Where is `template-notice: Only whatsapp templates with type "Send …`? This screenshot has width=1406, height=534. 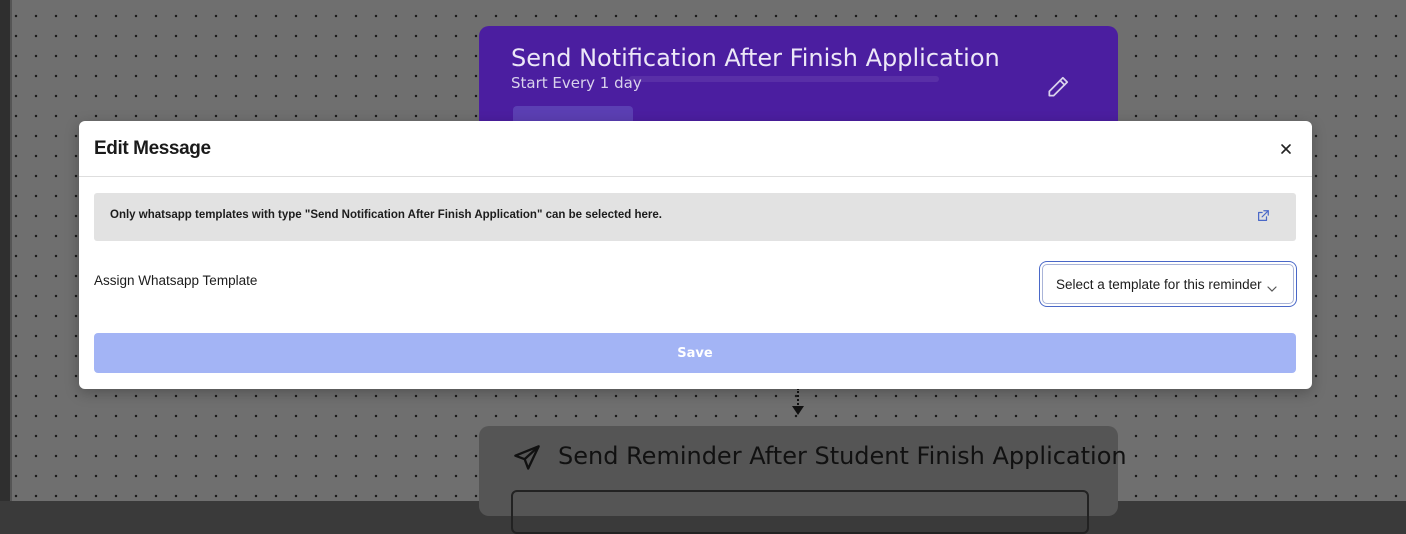 template-notice: Only whatsapp templates with type "Send … is located at coordinates (695, 217).